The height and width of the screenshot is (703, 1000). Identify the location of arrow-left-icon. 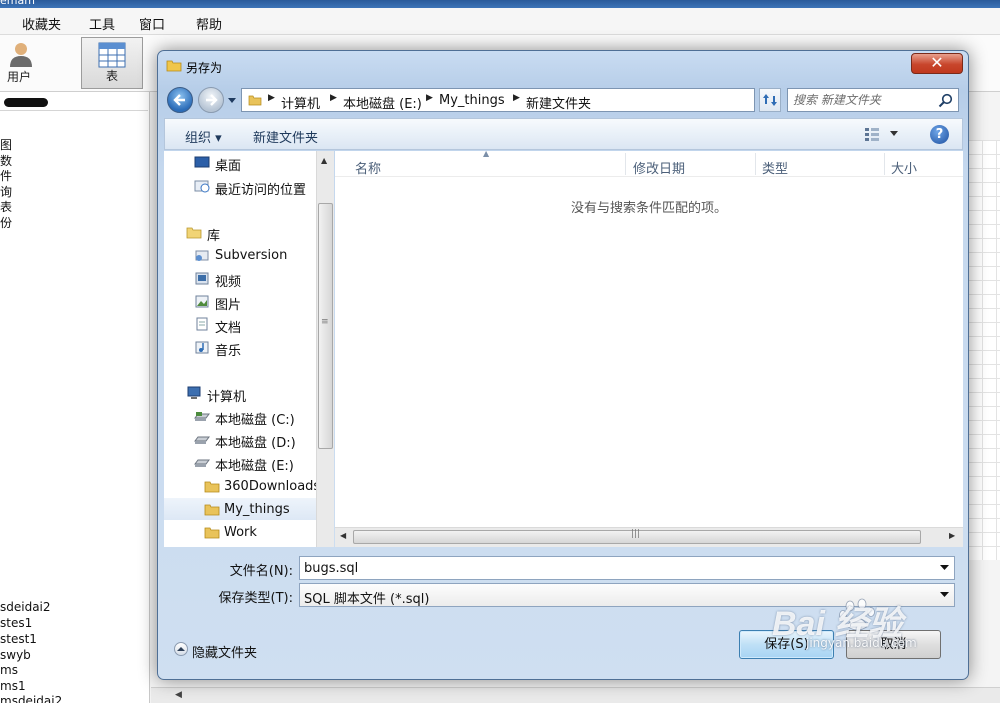
(179, 100).